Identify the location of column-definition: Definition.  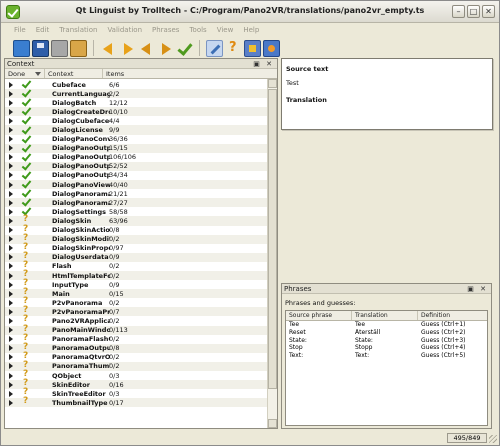
(452, 315).